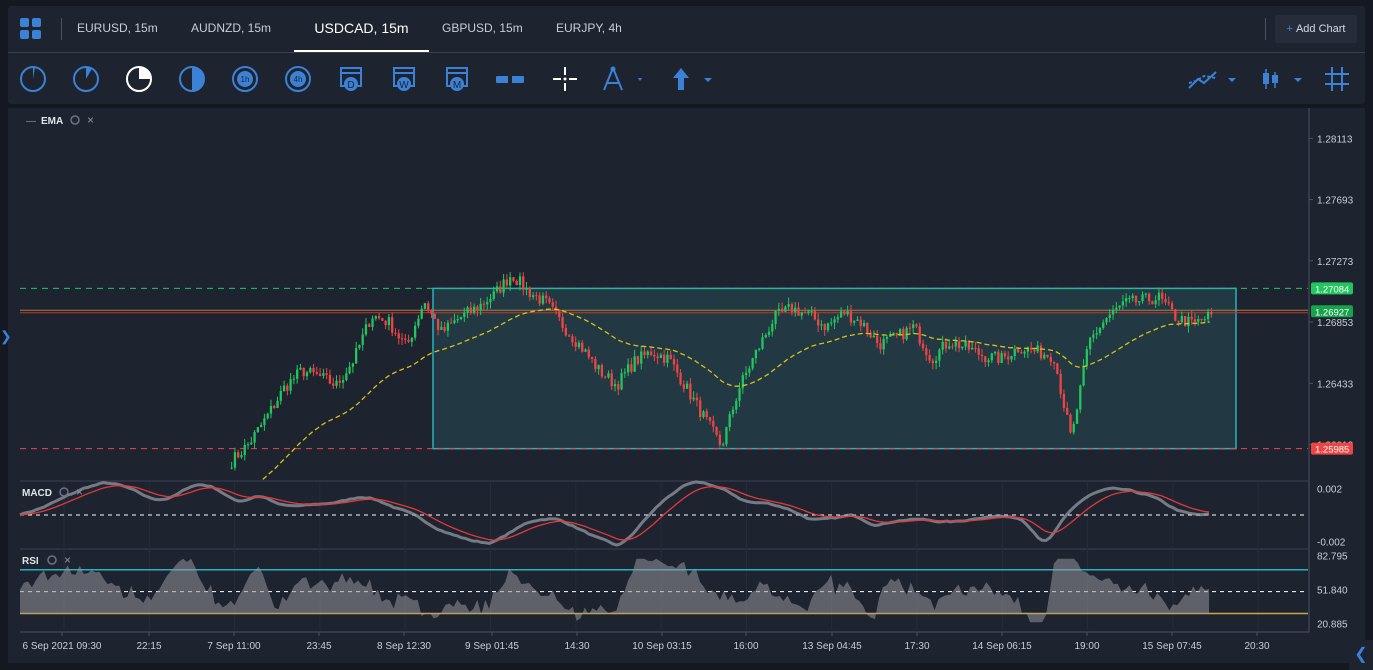  I want to click on timeframe-daily-icon: D, so click(351, 79).